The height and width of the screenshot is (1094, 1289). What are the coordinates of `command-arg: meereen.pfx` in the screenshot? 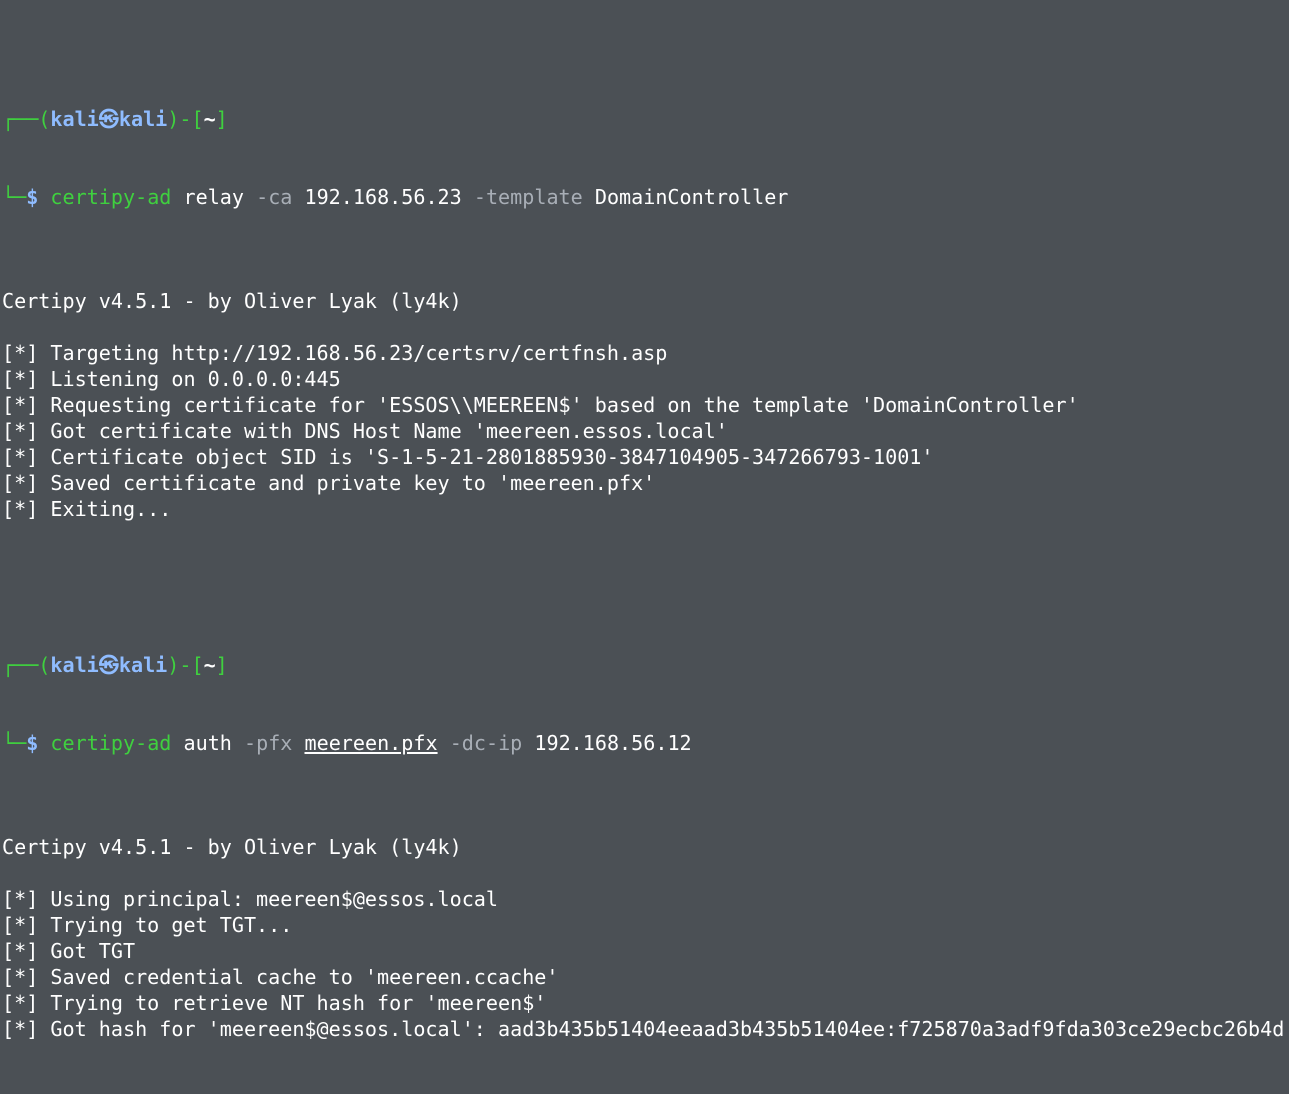 It's located at (371, 743).